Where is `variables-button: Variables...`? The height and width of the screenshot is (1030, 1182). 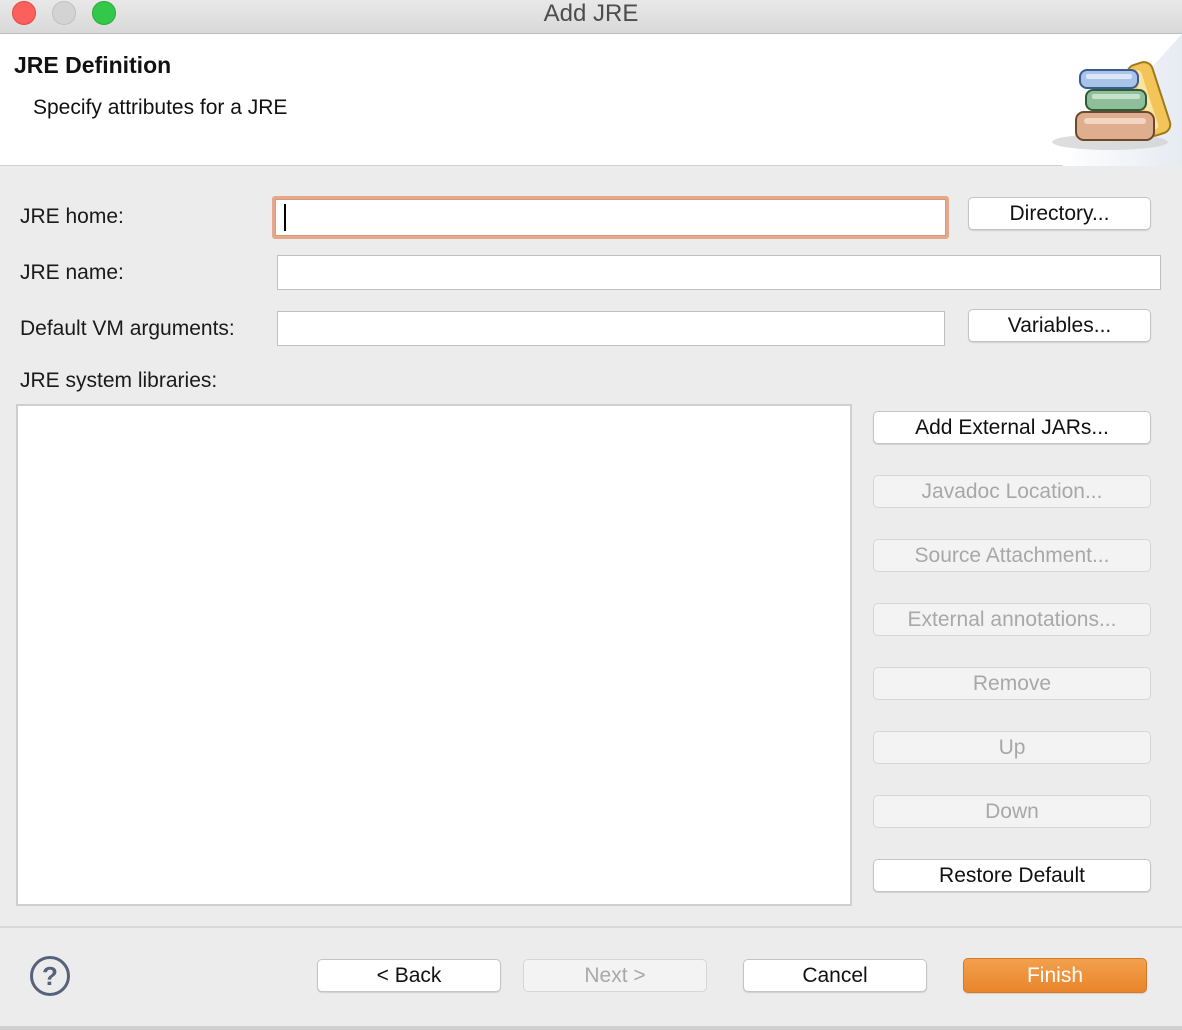
variables-button: Variables... is located at coordinates (1059, 325).